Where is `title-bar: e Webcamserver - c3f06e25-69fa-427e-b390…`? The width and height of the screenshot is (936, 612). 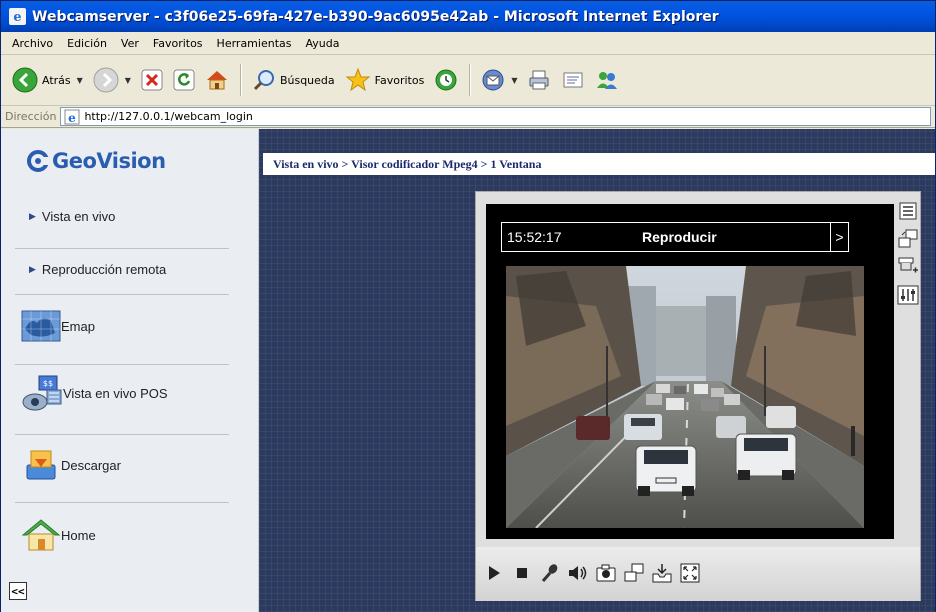
title-bar: e Webcamserver - c3f06e25-69fa-427e-b390… is located at coordinates (468, 16).